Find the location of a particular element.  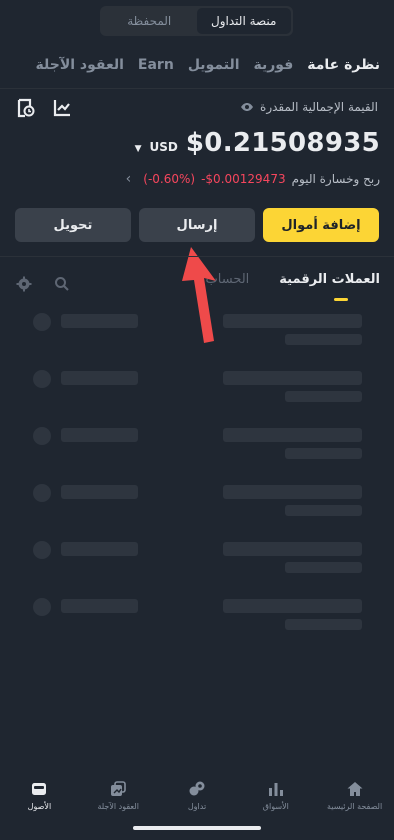

pnl-label: ربح وخسارة اليوم is located at coordinates (335, 179).